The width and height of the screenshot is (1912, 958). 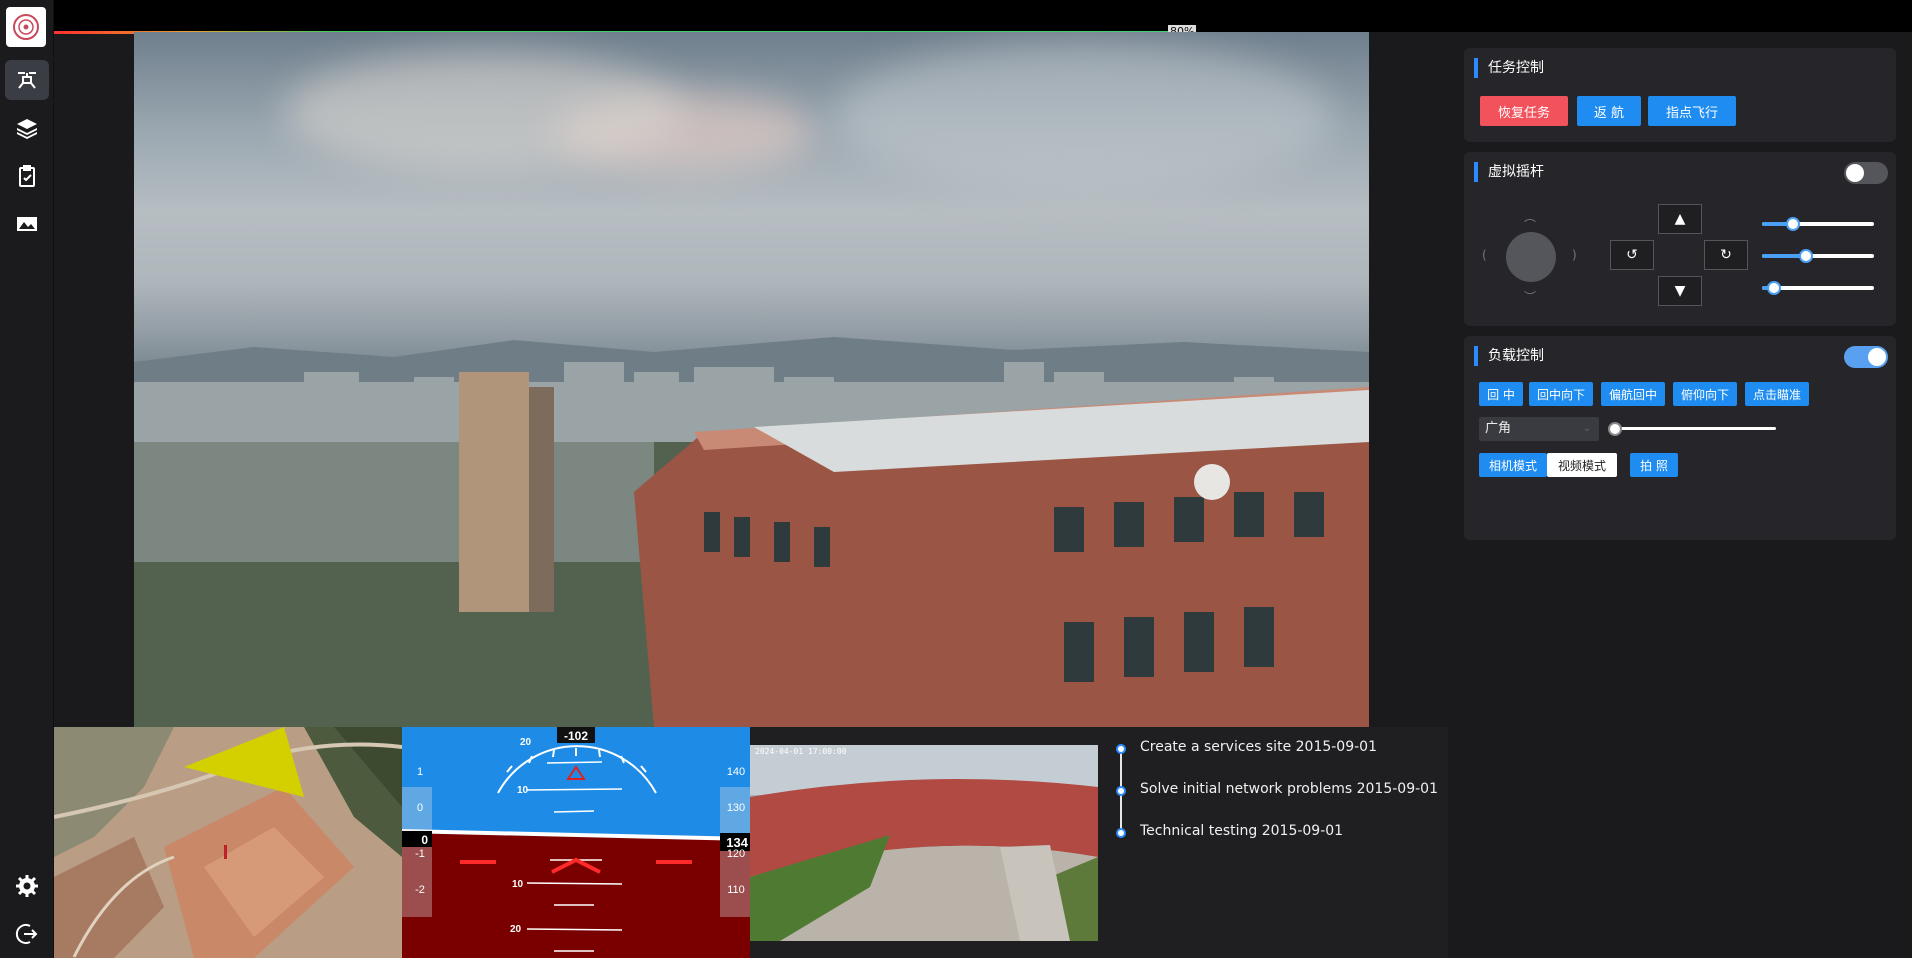 What do you see at coordinates (1524, 111) in the screenshot?
I see `resume-mission-button: 恢复任务` at bounding box center [1524, 111].